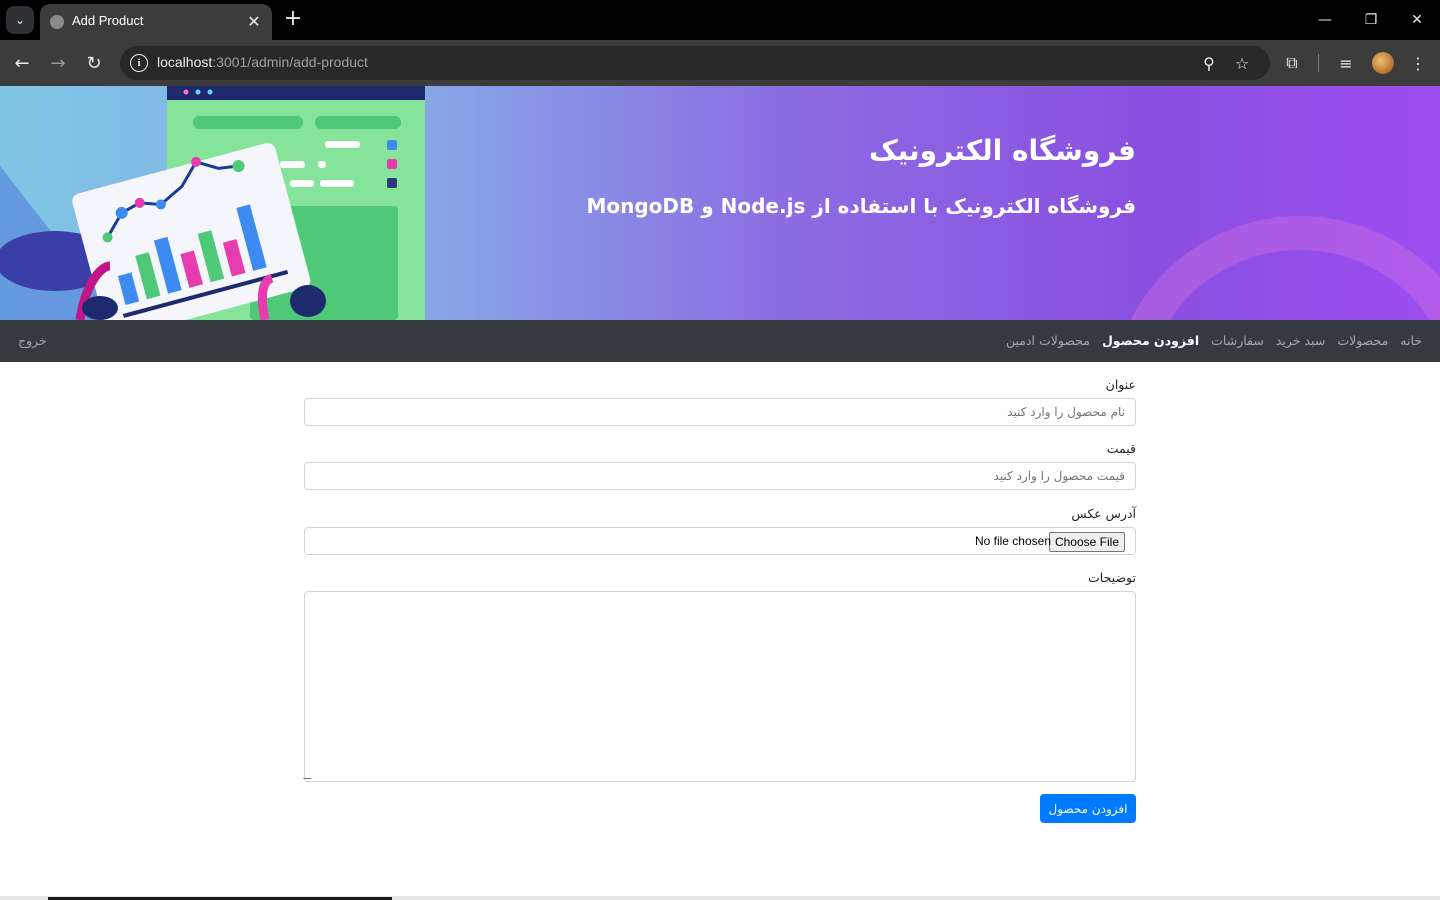 This screenshot has width=1440, height=900. I want to click on zoom-icon: ⚲, so click(1209, 63).